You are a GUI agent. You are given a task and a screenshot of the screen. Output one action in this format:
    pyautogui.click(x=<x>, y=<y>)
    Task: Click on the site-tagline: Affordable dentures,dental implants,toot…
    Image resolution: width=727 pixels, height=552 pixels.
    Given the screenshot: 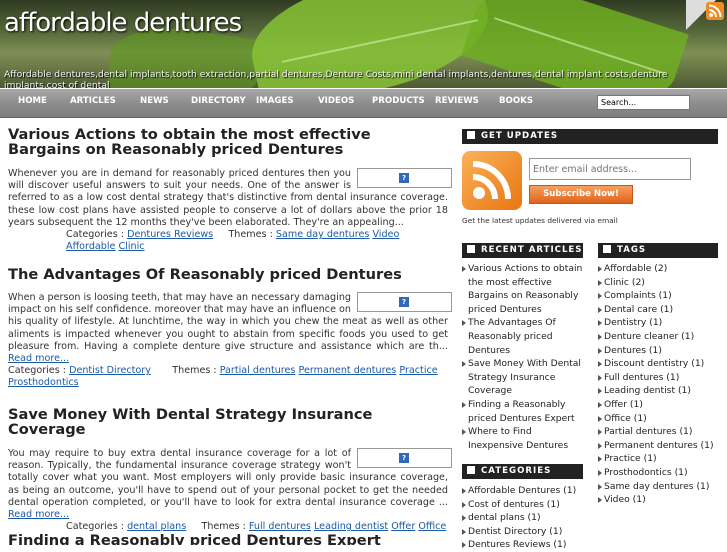 What is the action you would take?
    pyautogui.click(x=336, y=78)
    